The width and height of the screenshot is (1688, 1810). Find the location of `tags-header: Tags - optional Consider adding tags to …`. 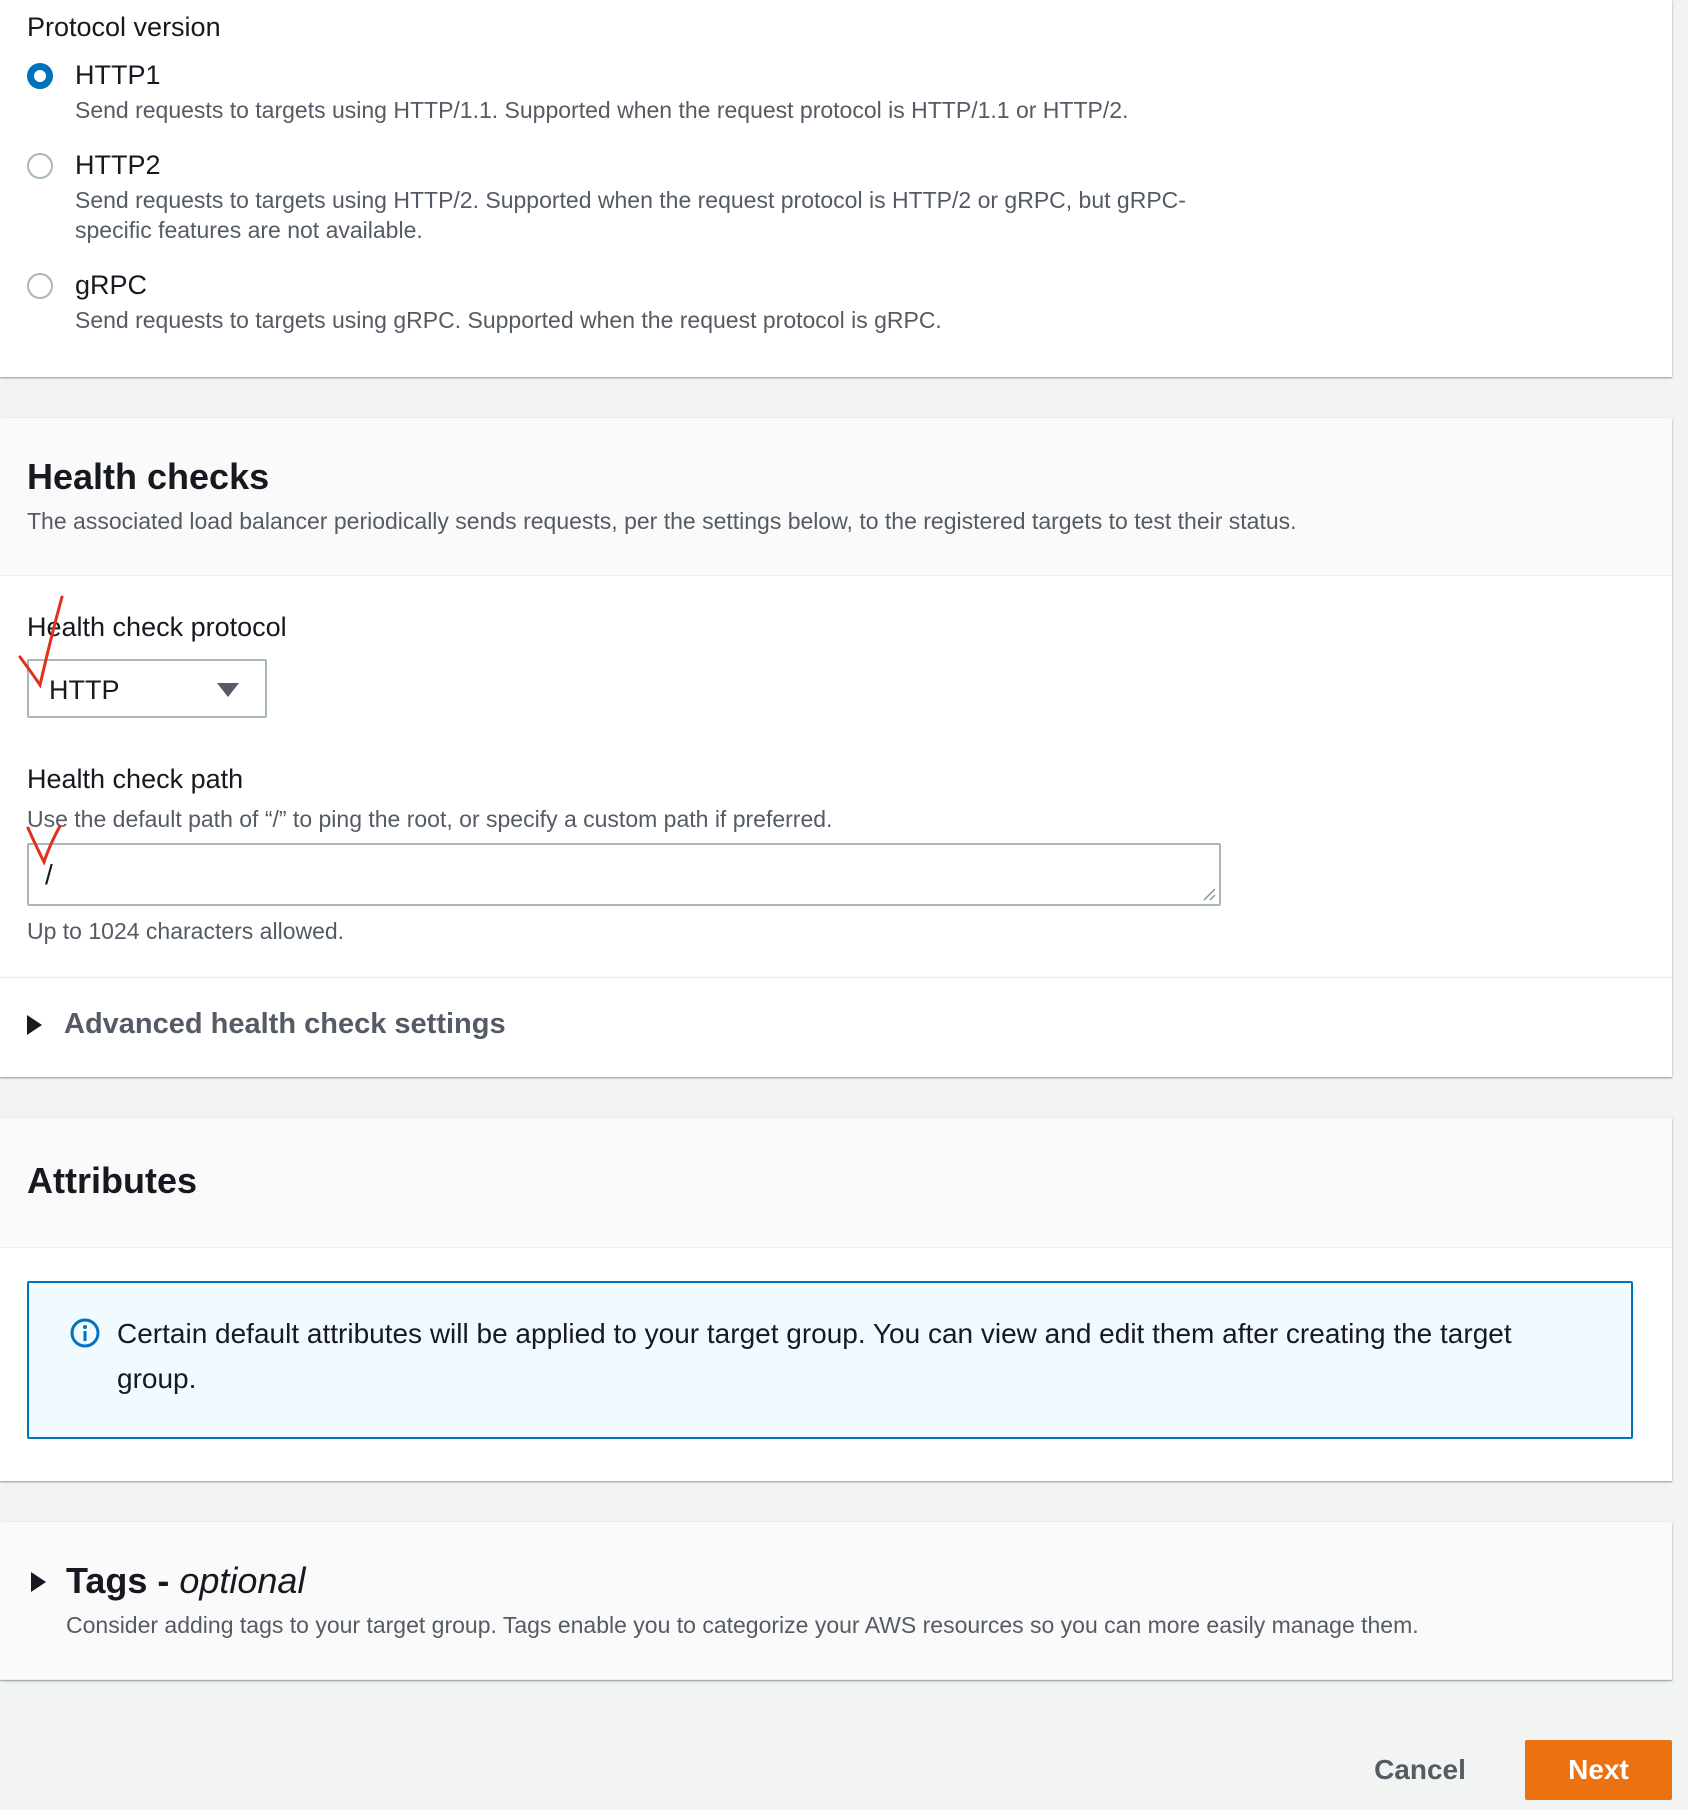

tags-header: Tags - optional Consider adding tags to … is located at coordinates (836, 1601).